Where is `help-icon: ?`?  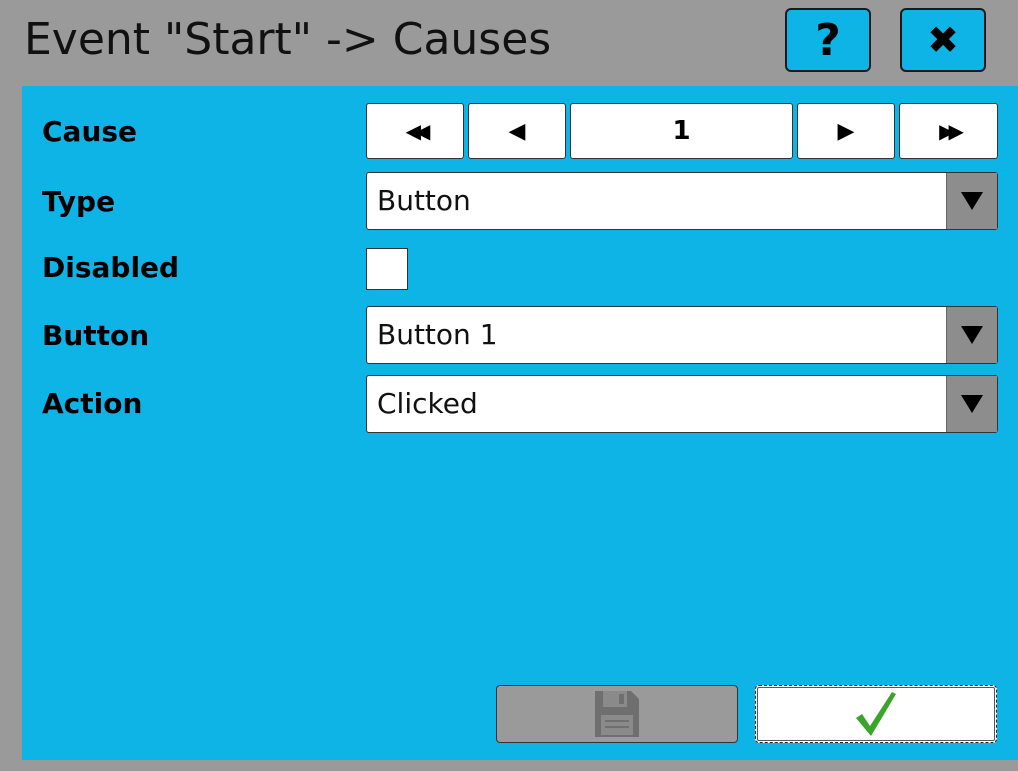
help-icon: ? is located at coordinates (828, 40).